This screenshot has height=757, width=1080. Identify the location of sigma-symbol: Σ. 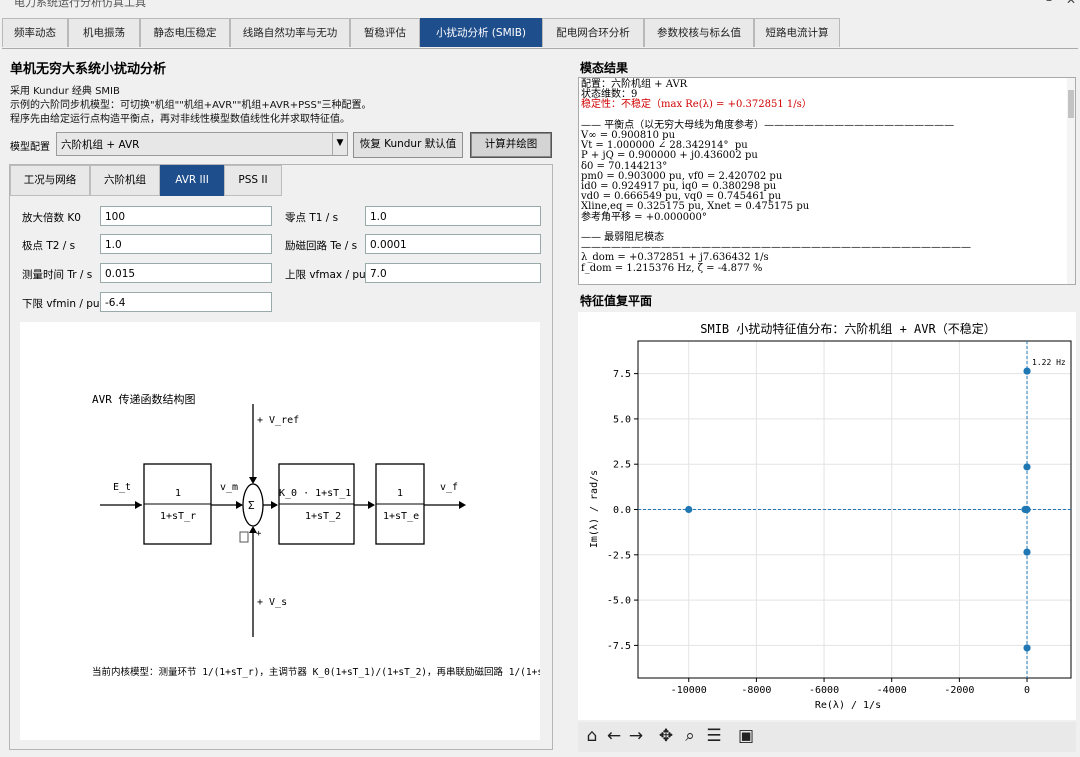
(251, 505).